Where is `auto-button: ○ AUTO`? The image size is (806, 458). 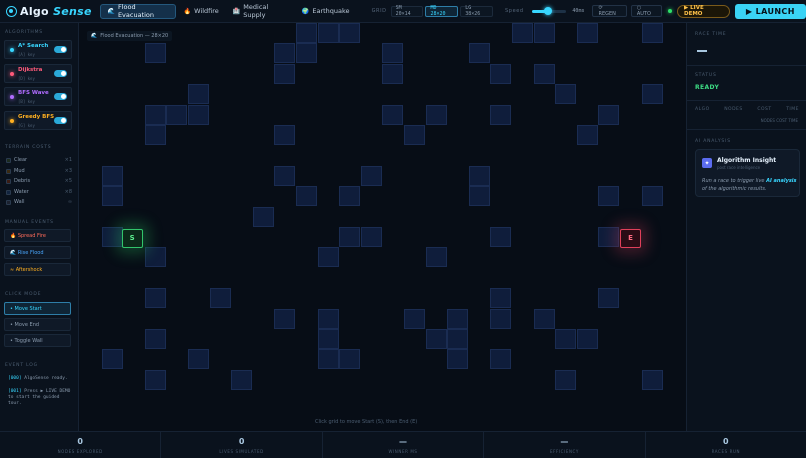 auto-button: ○ AUTO is located at coordinates (646, 11).